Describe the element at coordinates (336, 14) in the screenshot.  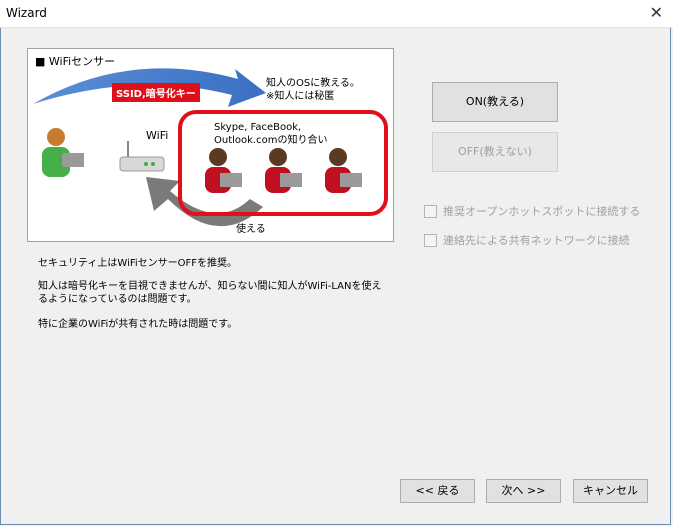
I see `title-bar: Wizard ✕` at that location.